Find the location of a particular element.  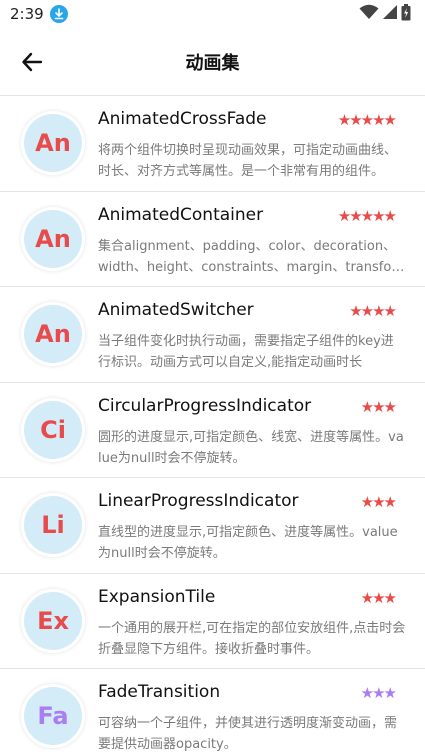

battery-icon is located at coordinates (406, 14).